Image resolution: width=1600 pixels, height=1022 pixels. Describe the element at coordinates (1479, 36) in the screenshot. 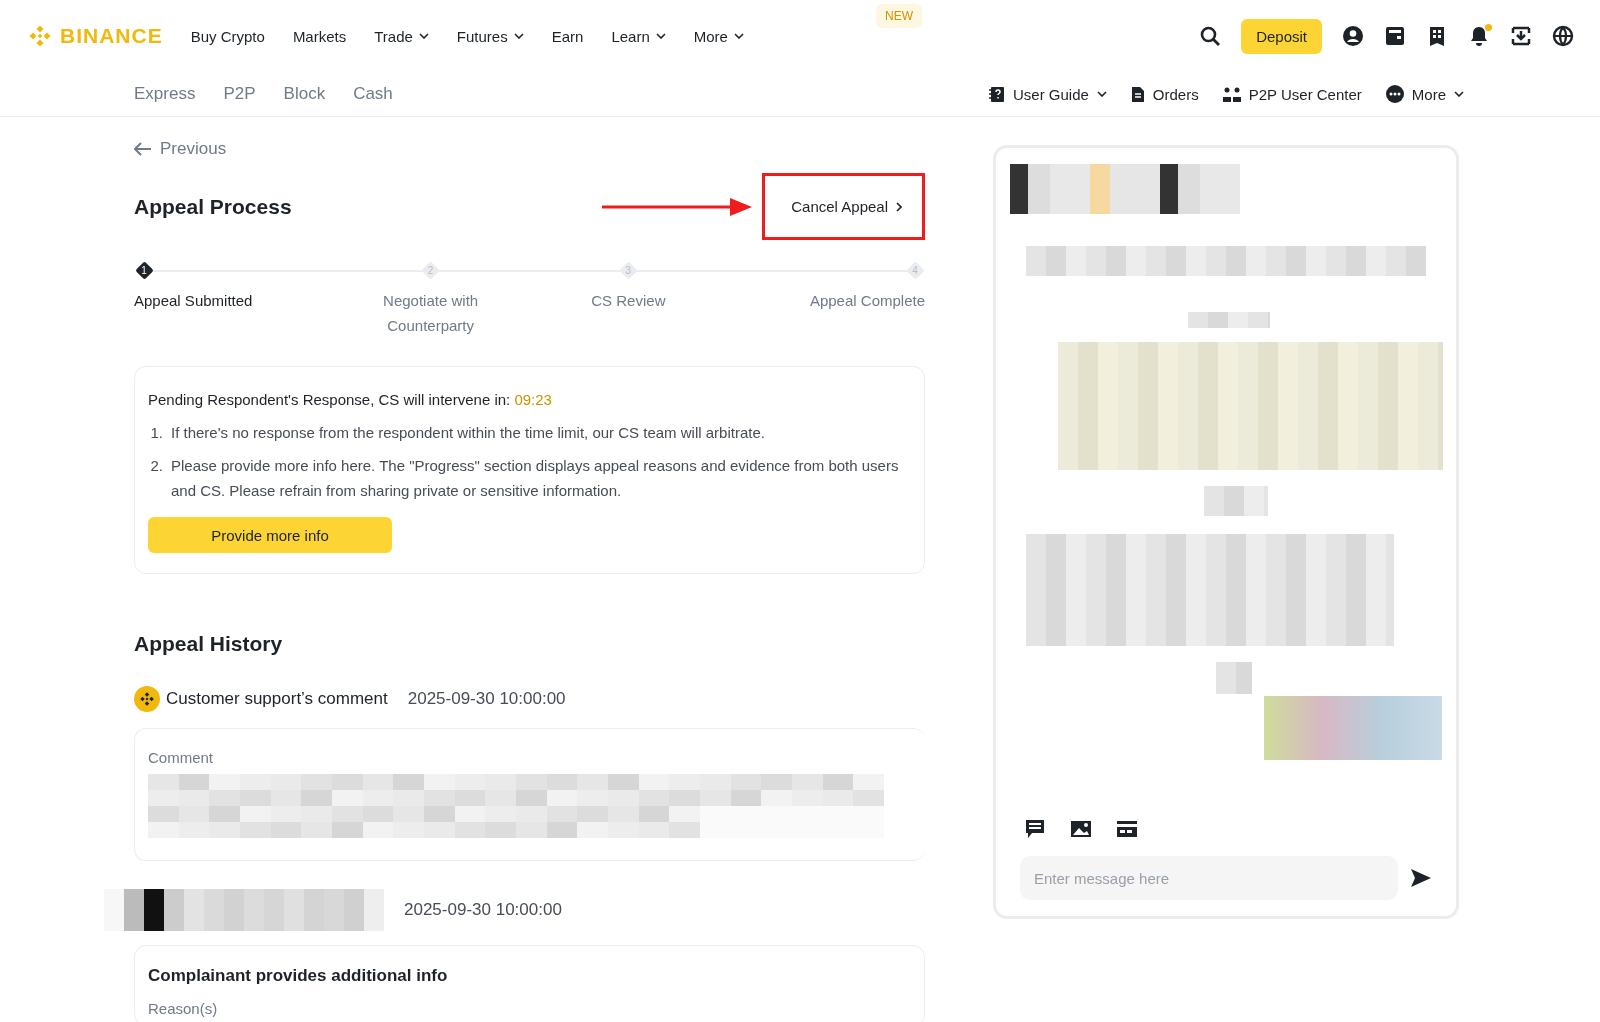

I see `bell-icon` at that location.